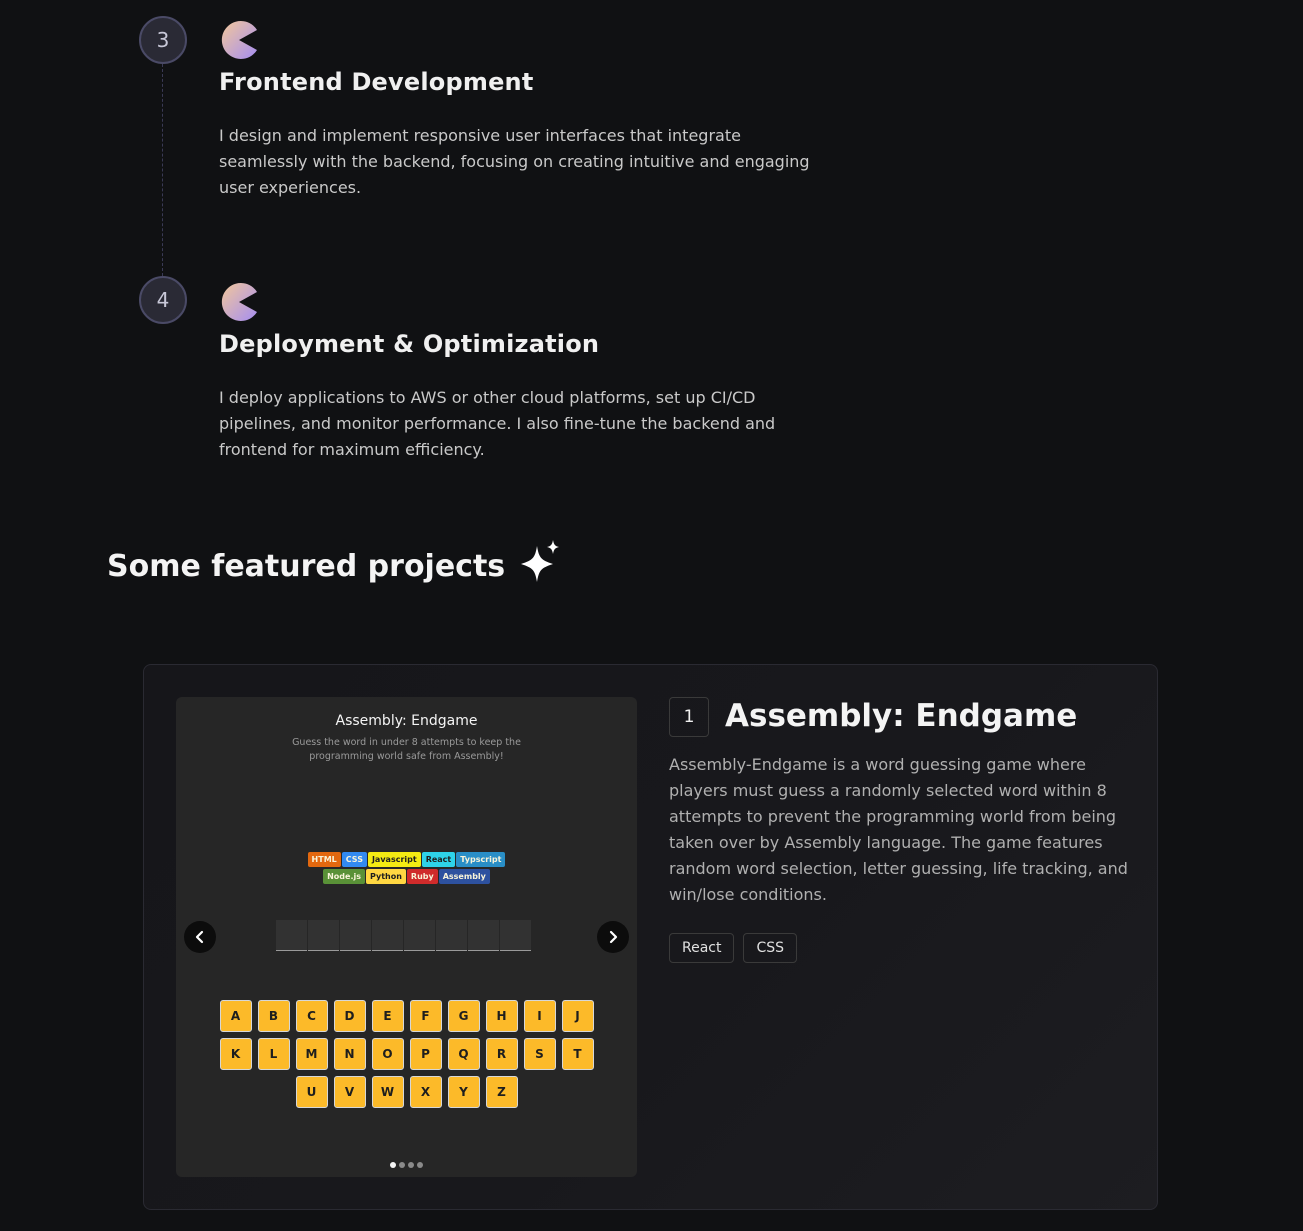 Image resolution: width=1303 pixels, height=1231 pixels. Describe the element at coordinates (425, 1092) in the screenshot. I see `key-x: X` at that location.